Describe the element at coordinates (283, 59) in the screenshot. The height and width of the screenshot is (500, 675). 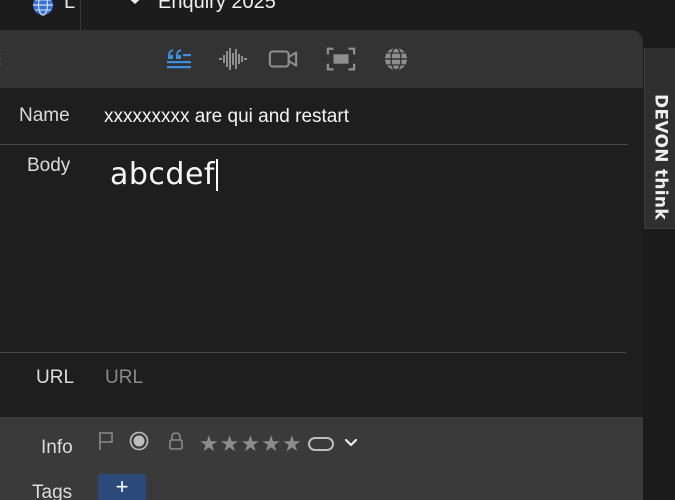
I see `video-camera-icon` at that location.